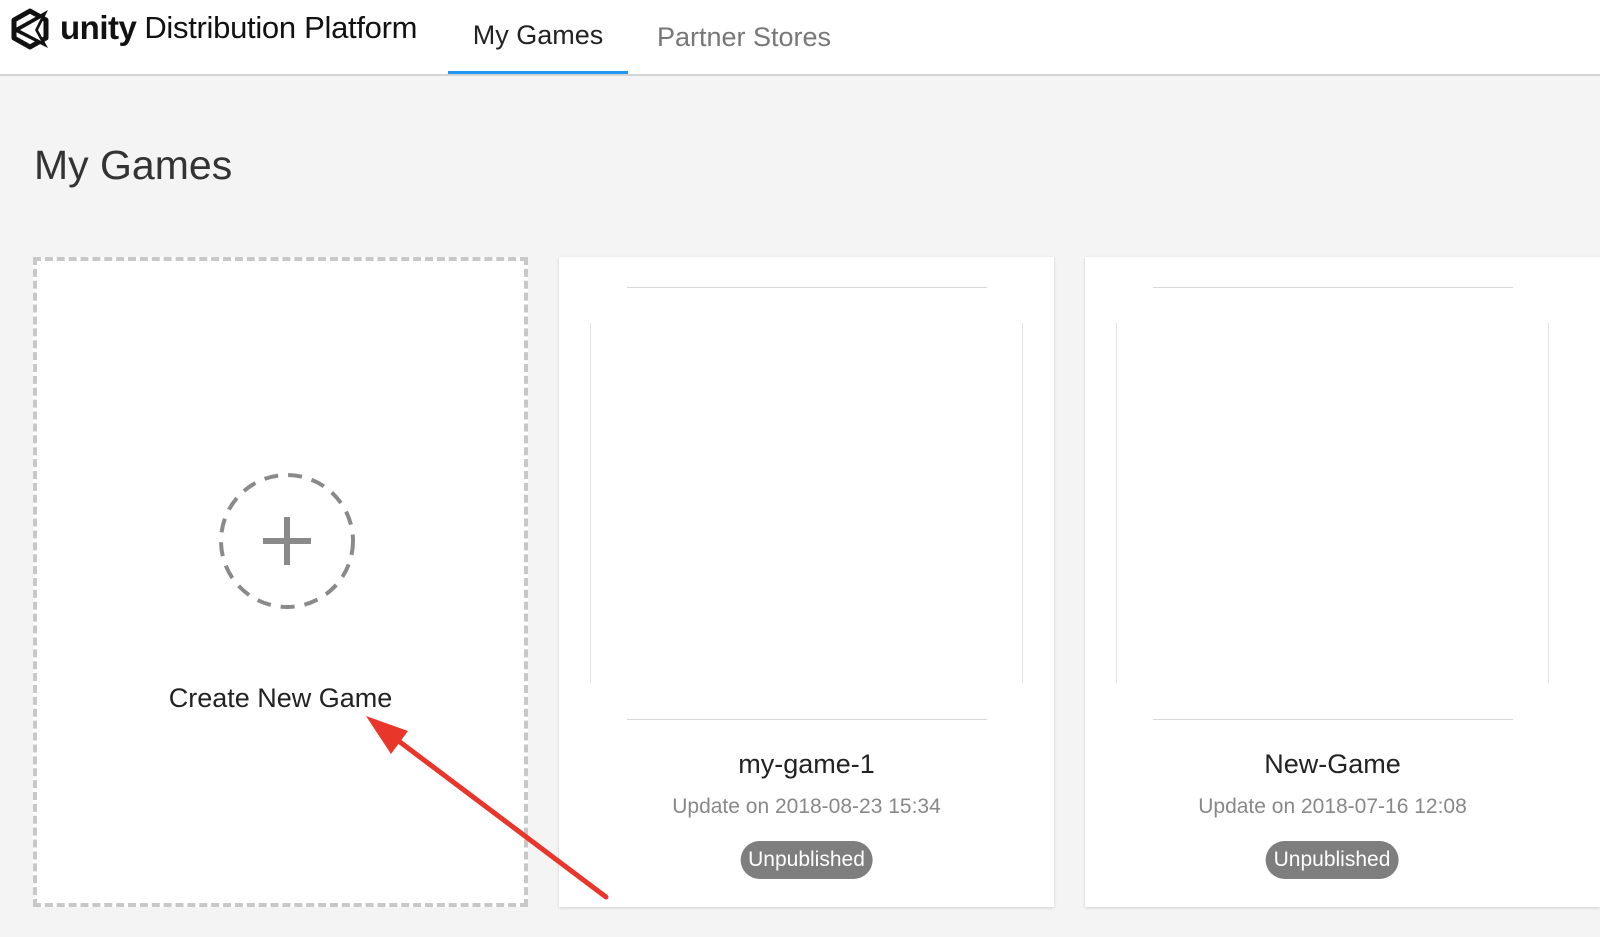 The image size is (1600, 937). What do you see at coordinates (1332, 806) in the screenshot?
I see `game-updated-date: Update on 2018-07-16 12:08` at bounding box center [1332, 806].